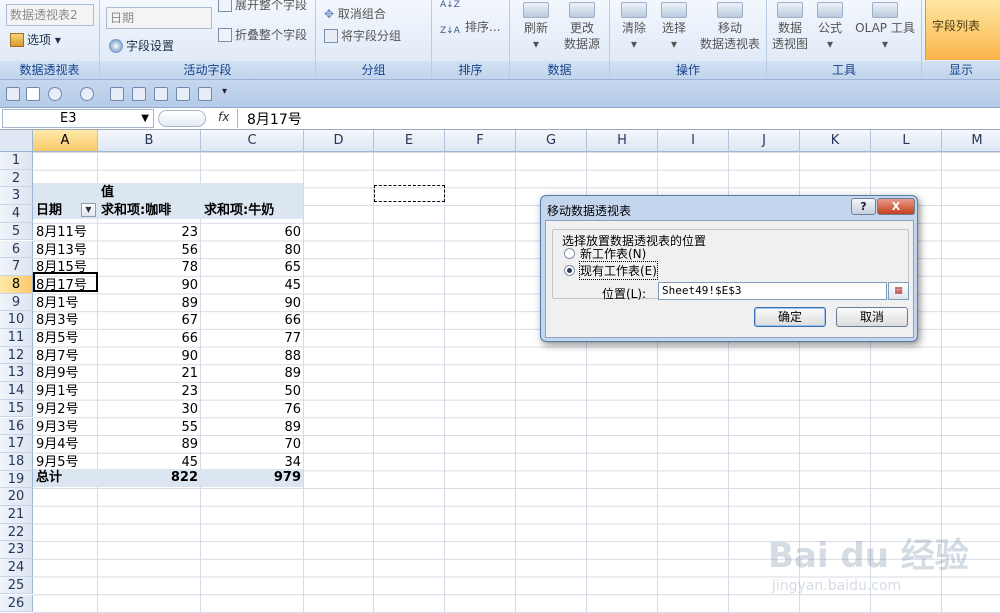  I want to click on row-header-19: 19, so click(16, 479).